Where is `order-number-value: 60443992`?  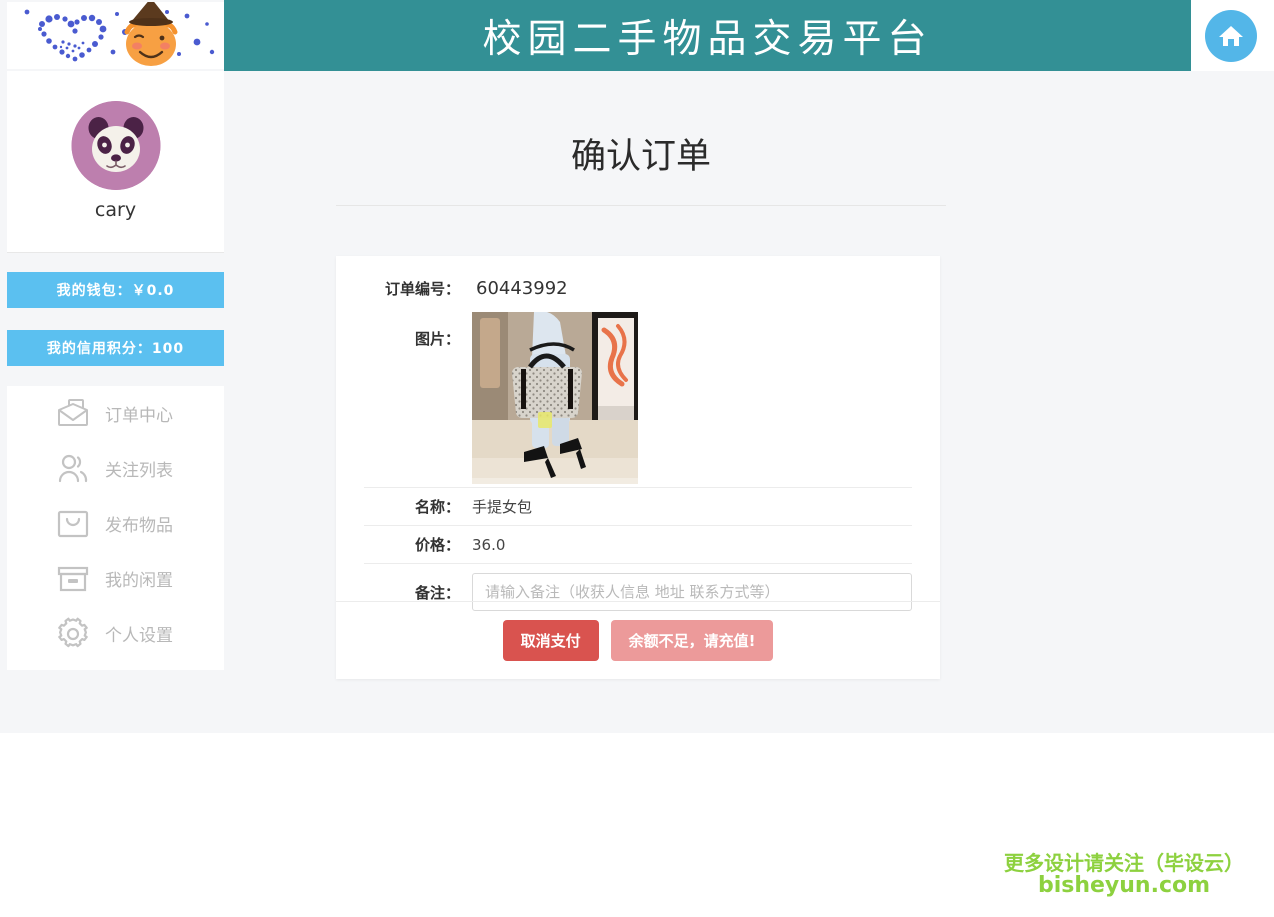
order-number-value: 60443992 is located at coordinates (522, 288).